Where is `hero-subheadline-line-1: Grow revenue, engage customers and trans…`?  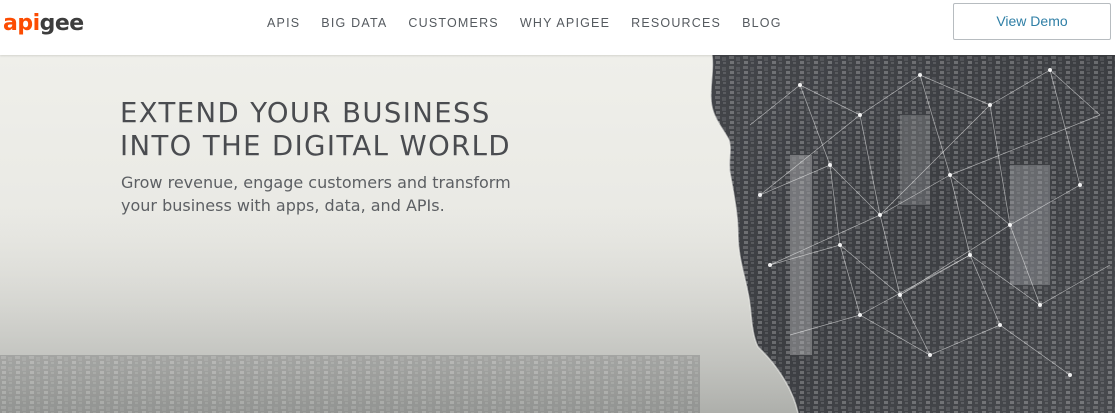 hero-subheadline-line-1: Grow revenue, engage customers and trans… is located at coordinates (316, 182).